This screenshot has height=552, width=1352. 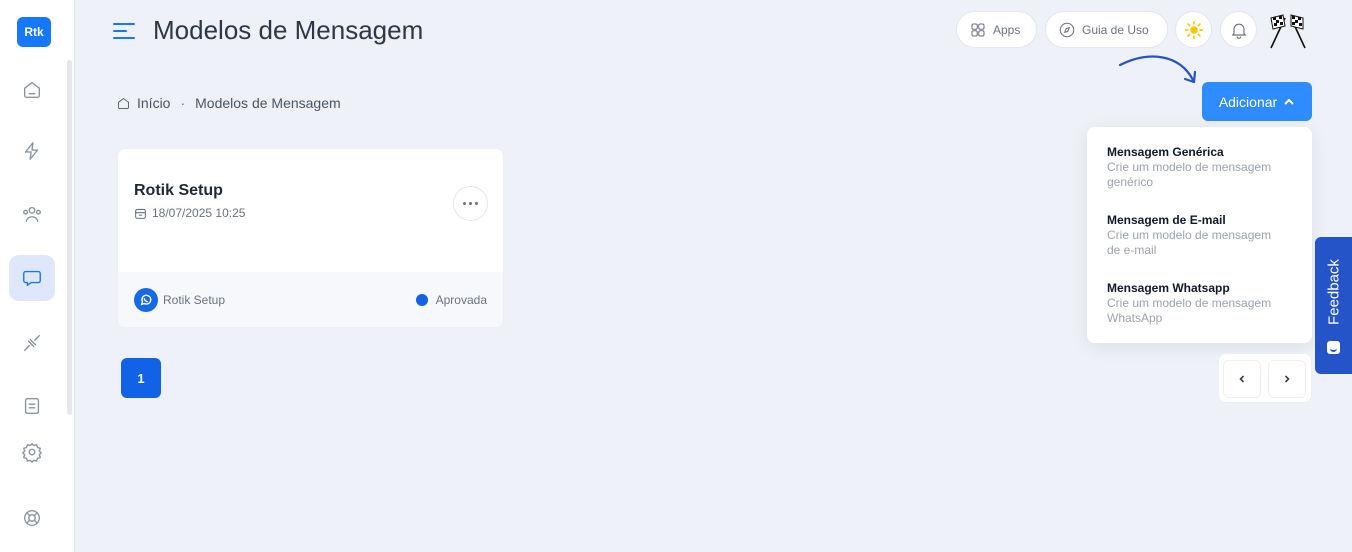 What do you see at coordinates (1007, 29) in the screenshot?
I see `apps-label: Apps` at bounding box center [1007, 29].